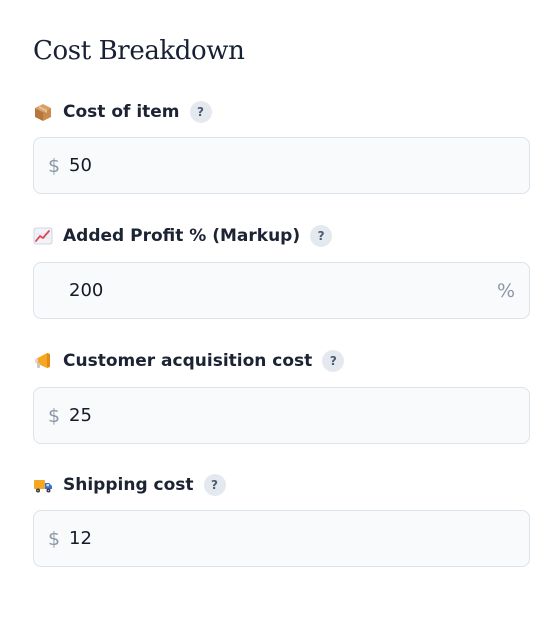  I want to click on shipping-cost-label-row: Shipping cost ?, so click(129, 485).